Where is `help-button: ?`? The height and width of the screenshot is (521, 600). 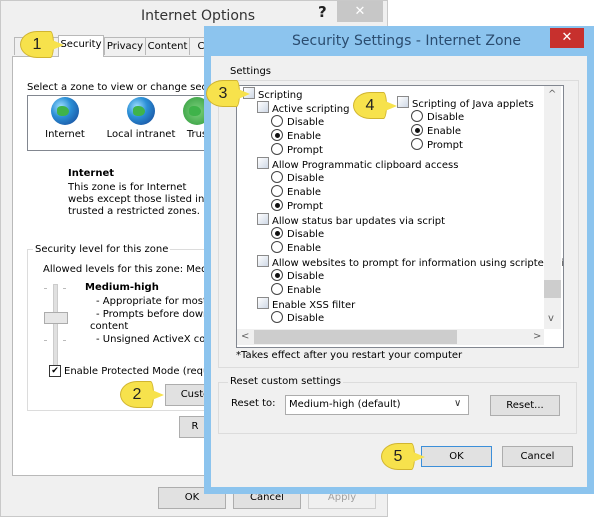
help-button: ? is located at coordinates (322, 12).